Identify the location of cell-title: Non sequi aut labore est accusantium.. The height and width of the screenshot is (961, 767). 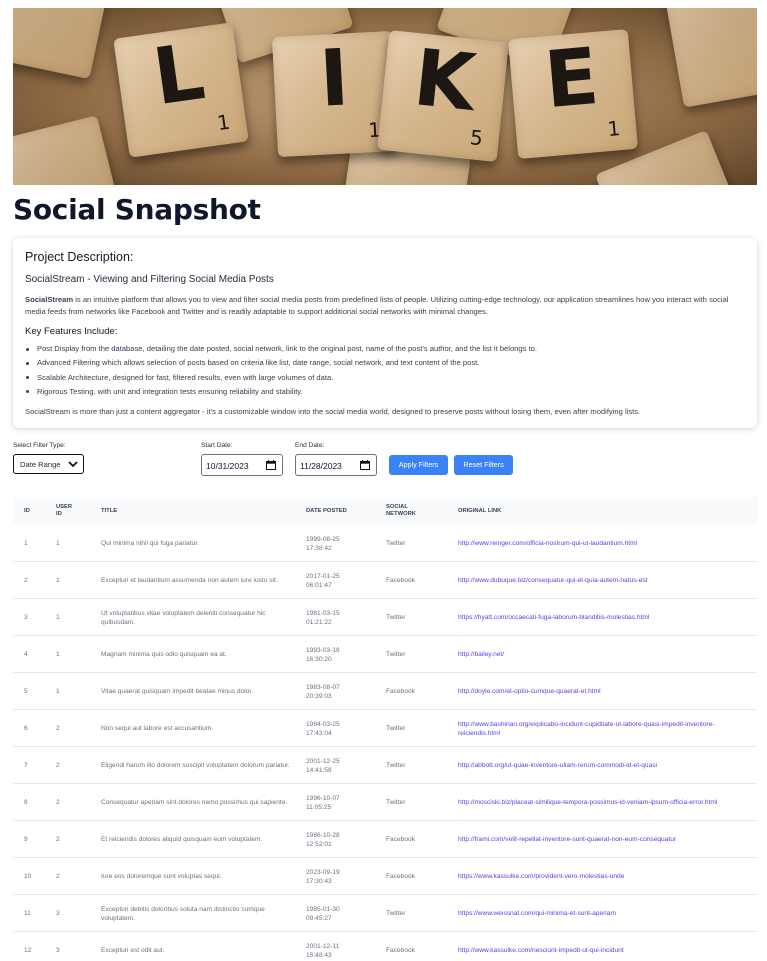
(157, 728).